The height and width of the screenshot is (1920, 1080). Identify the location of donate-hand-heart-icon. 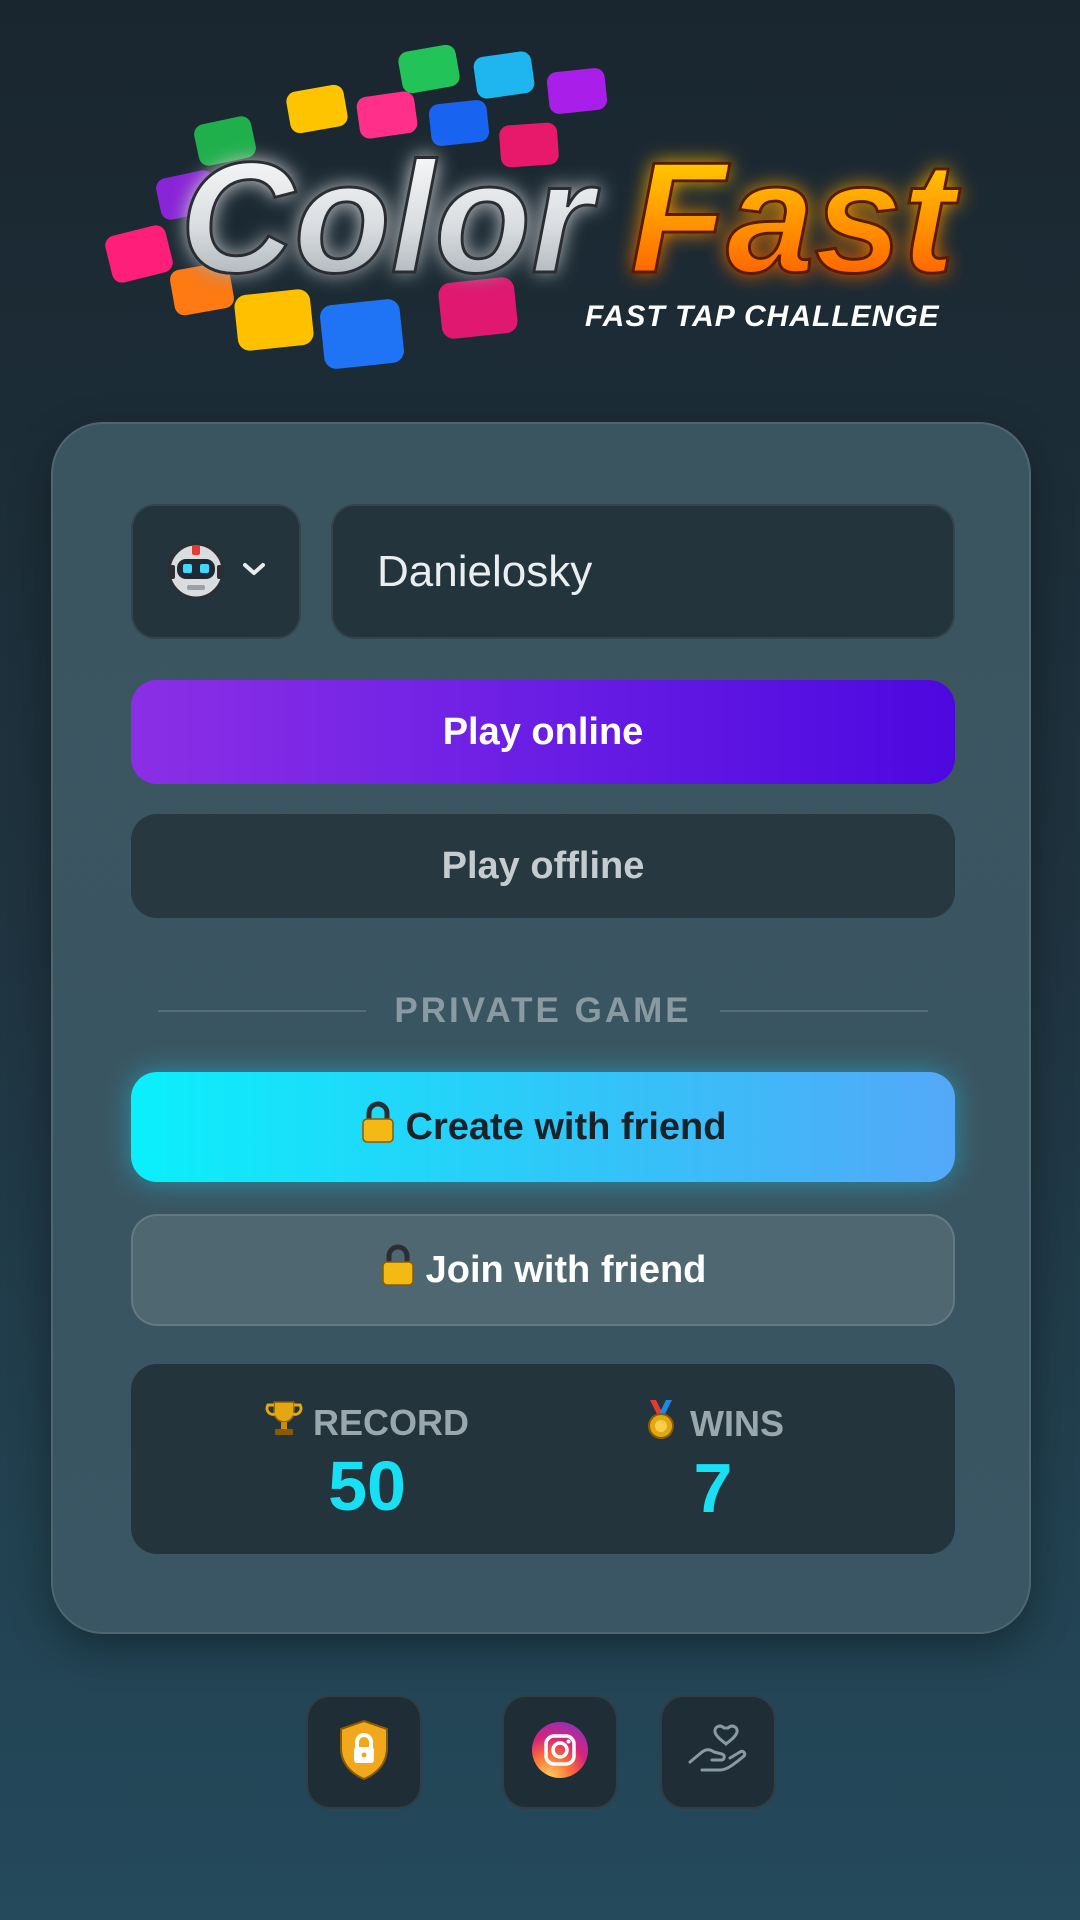
(718, 1752).